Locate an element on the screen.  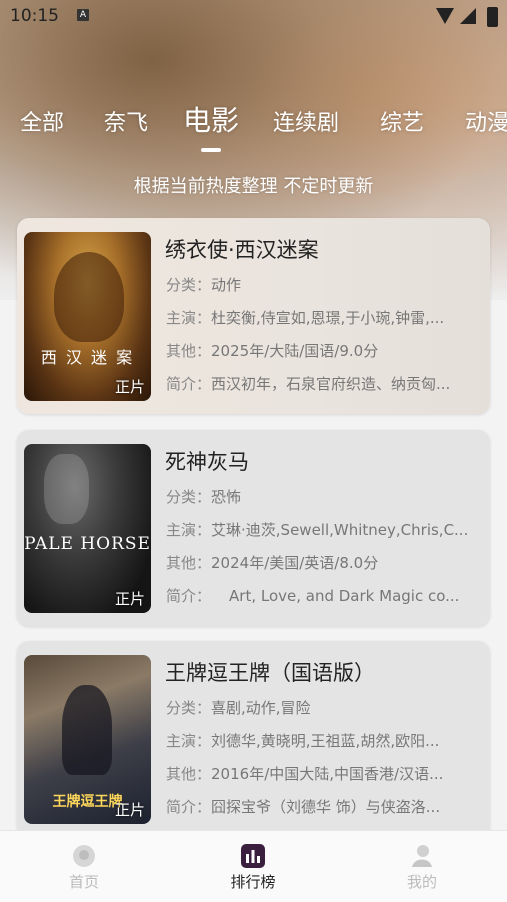
nav-profile: 我的 is located at coordinates (422, 867).